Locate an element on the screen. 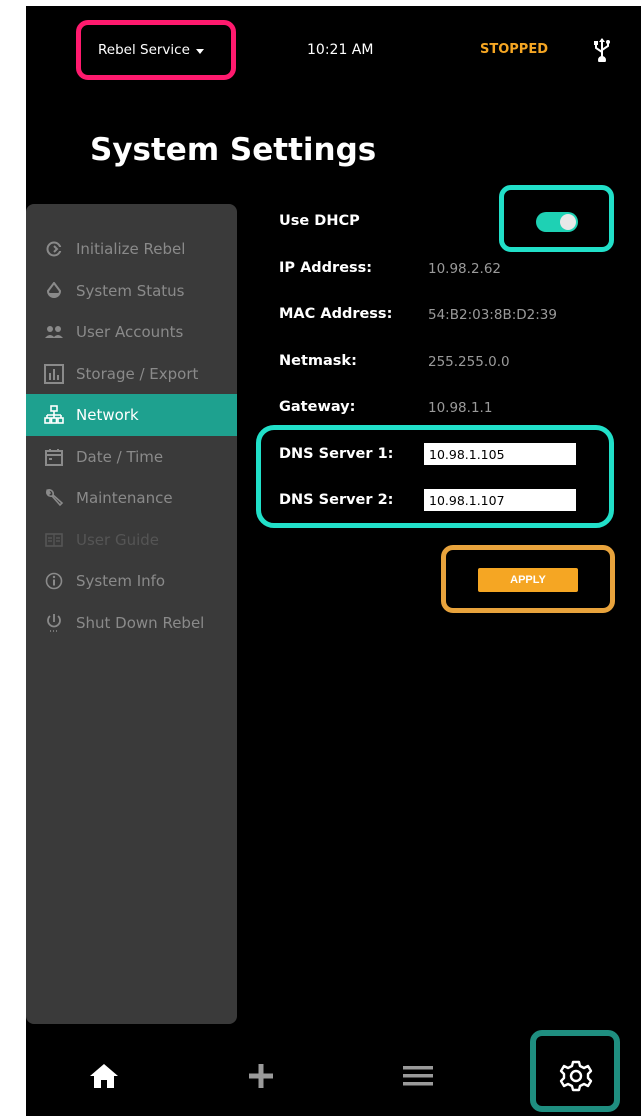  sidebar-item-initialize-rebel: Initialize Rebel is located at coordinates (131, 249).